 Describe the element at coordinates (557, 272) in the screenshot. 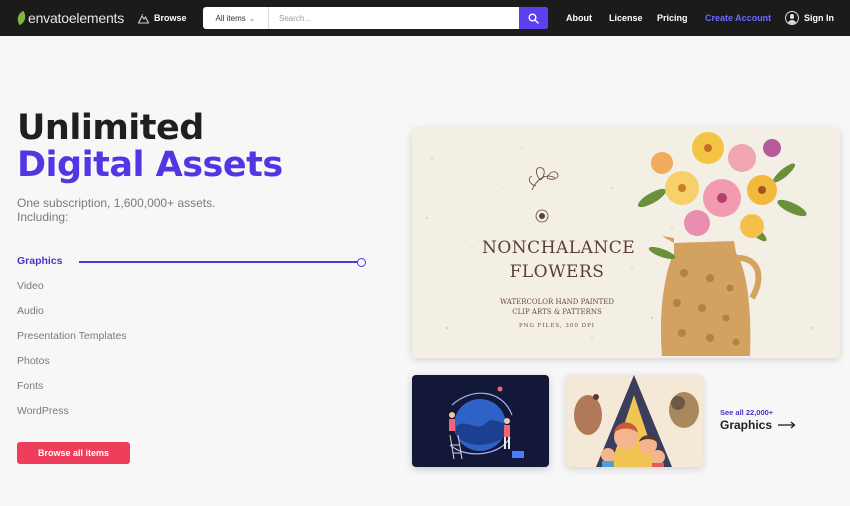

I see `featured-title-line2: FLOWERS` at that location.